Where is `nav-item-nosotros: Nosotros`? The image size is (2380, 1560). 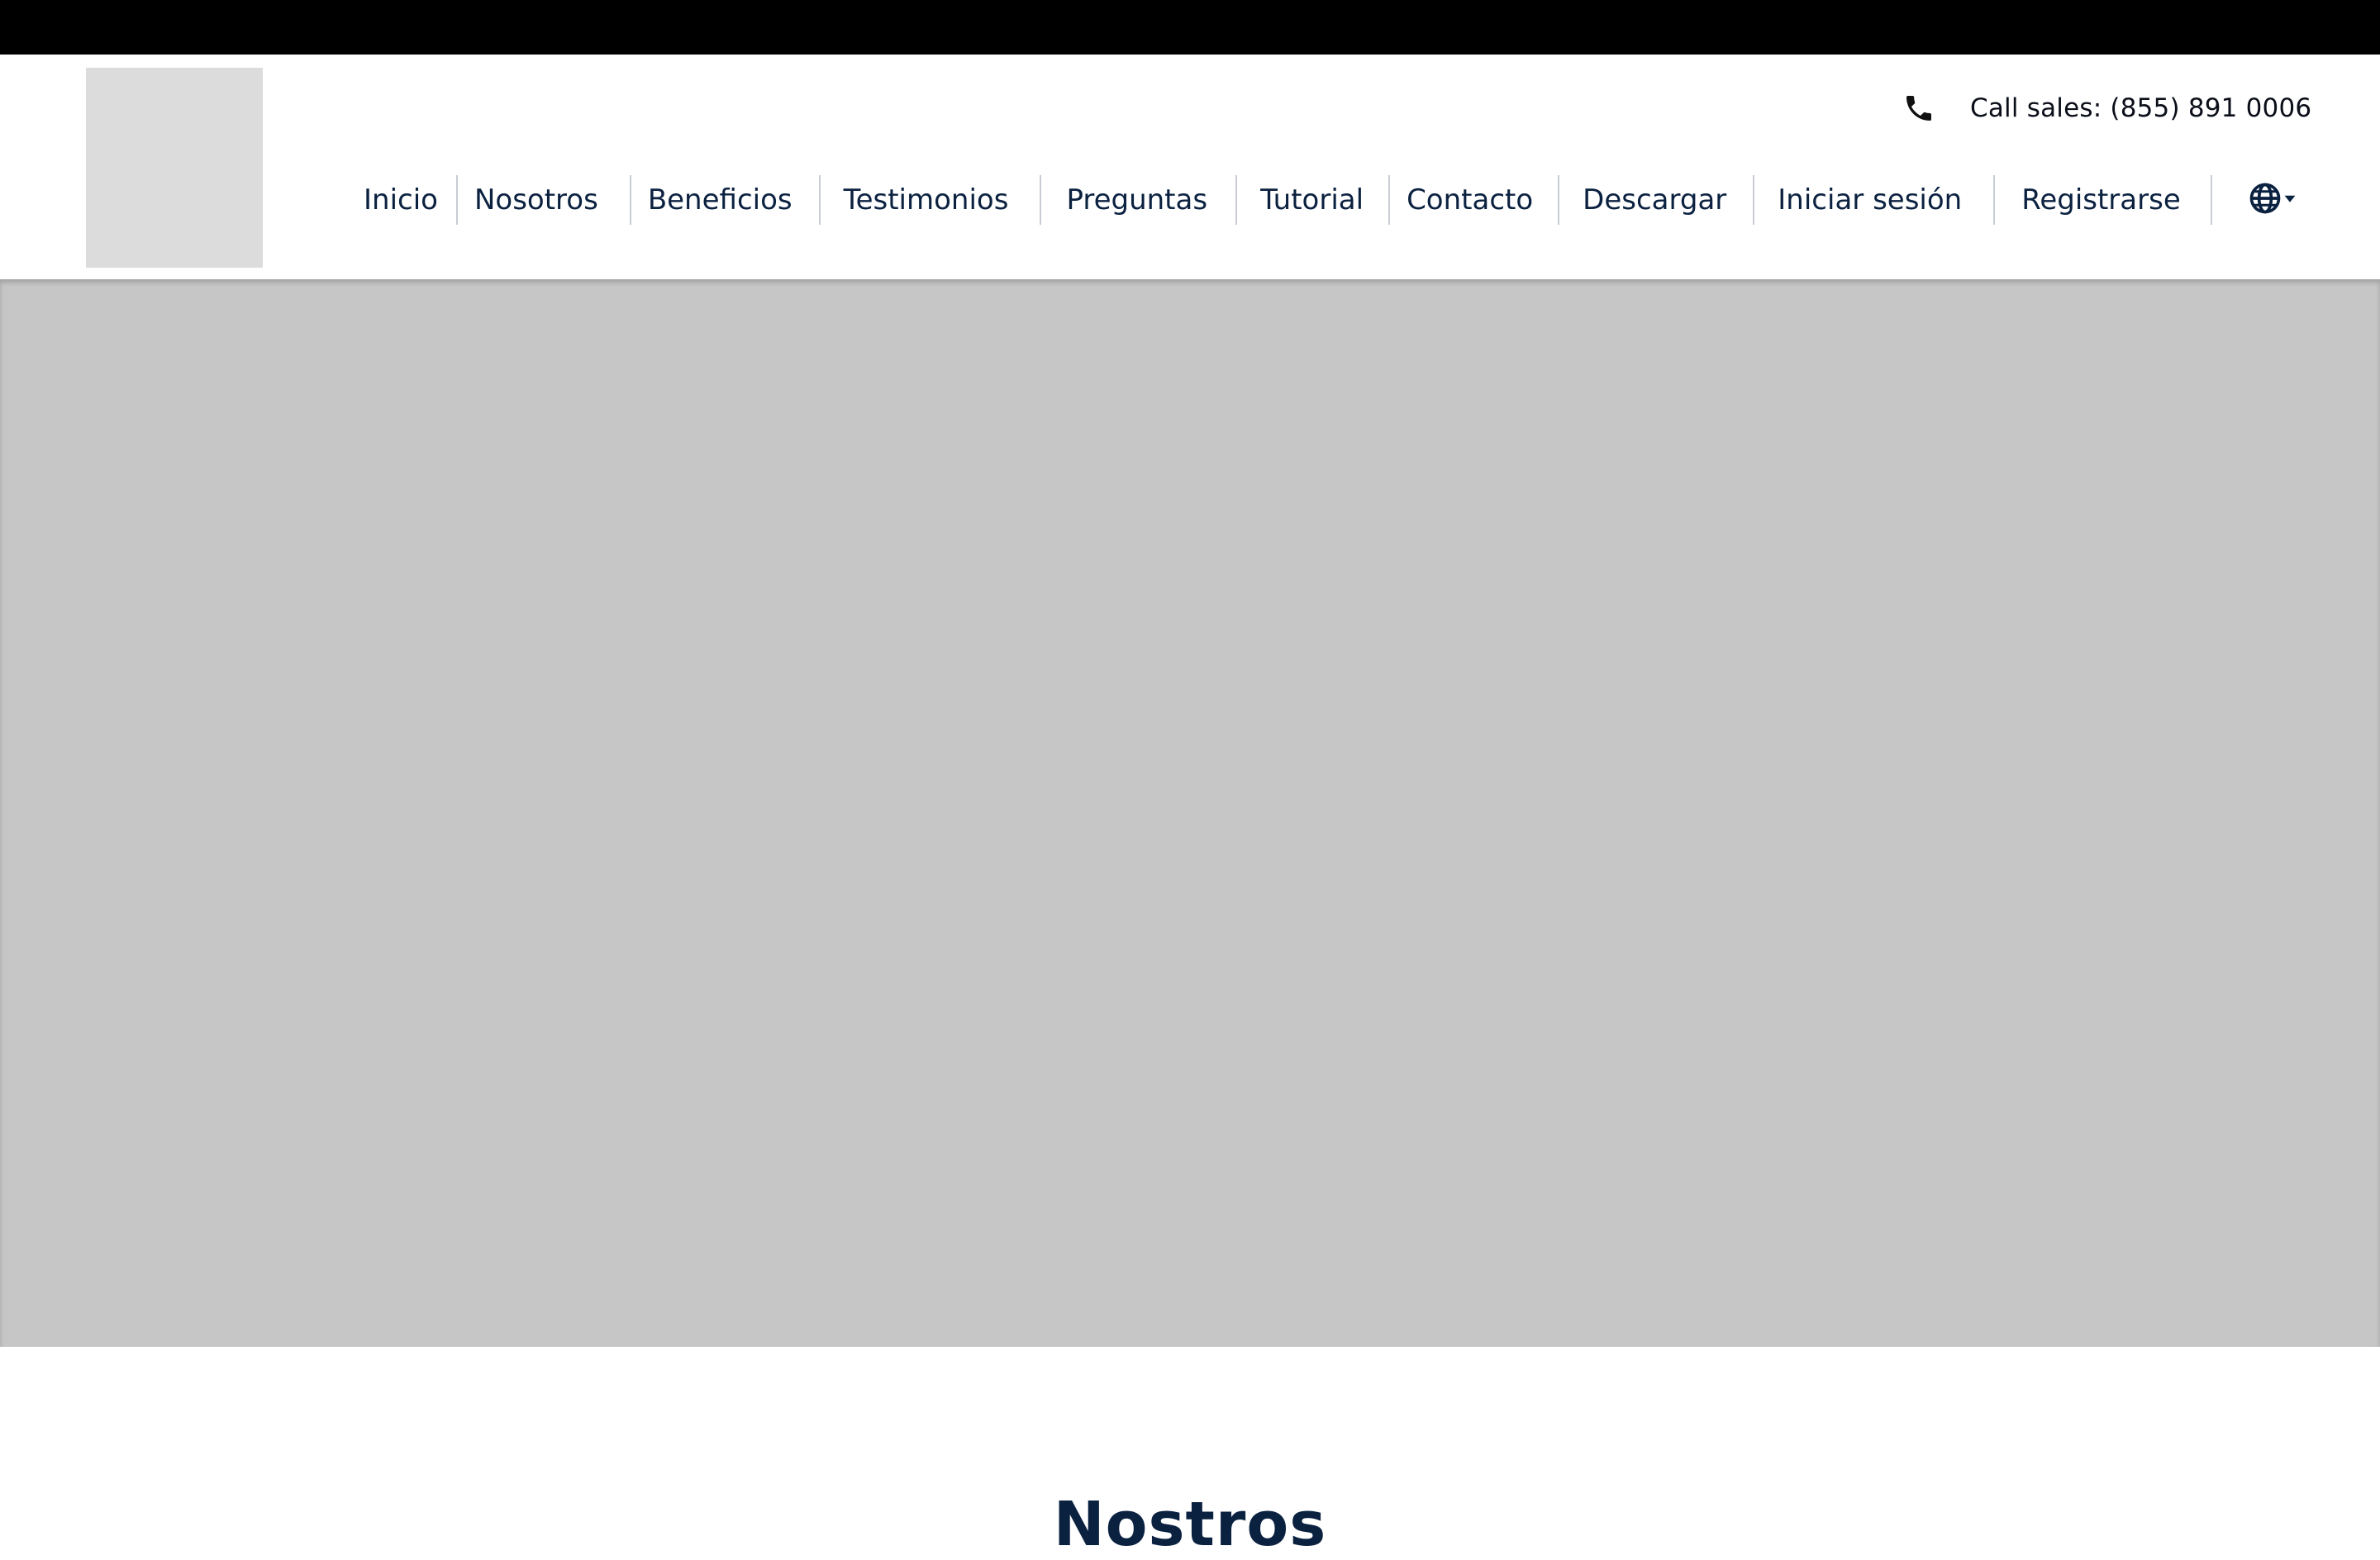 nav-item-nosotros: Nosotros is located at coordinates (536, 200).